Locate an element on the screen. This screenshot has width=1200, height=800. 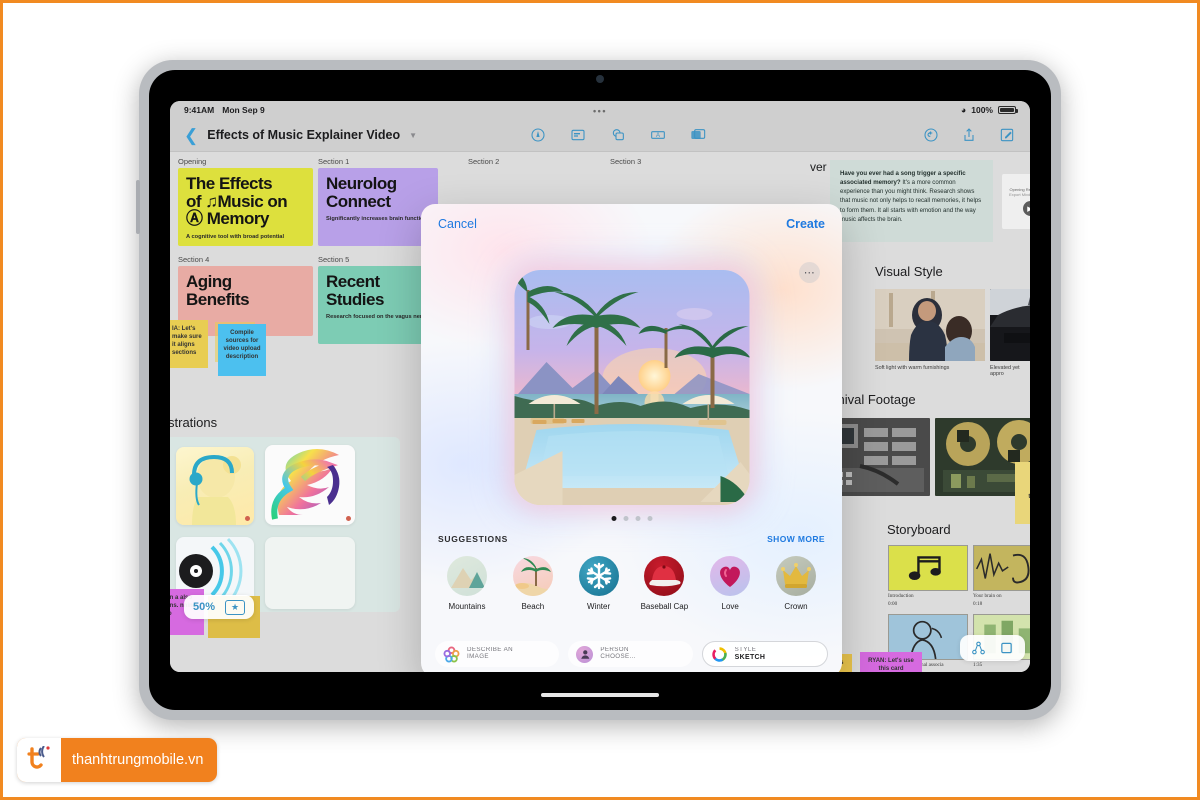
chip-value: SKETCH is located at coordinates (750, 657).